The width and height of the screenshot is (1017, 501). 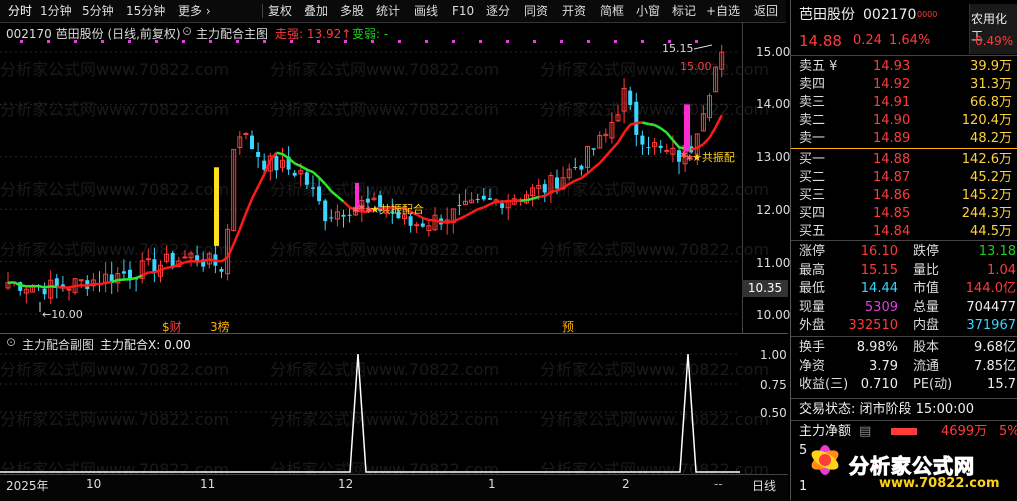 I want to click on btn-draw: 画线, so click(x=426, y=11).